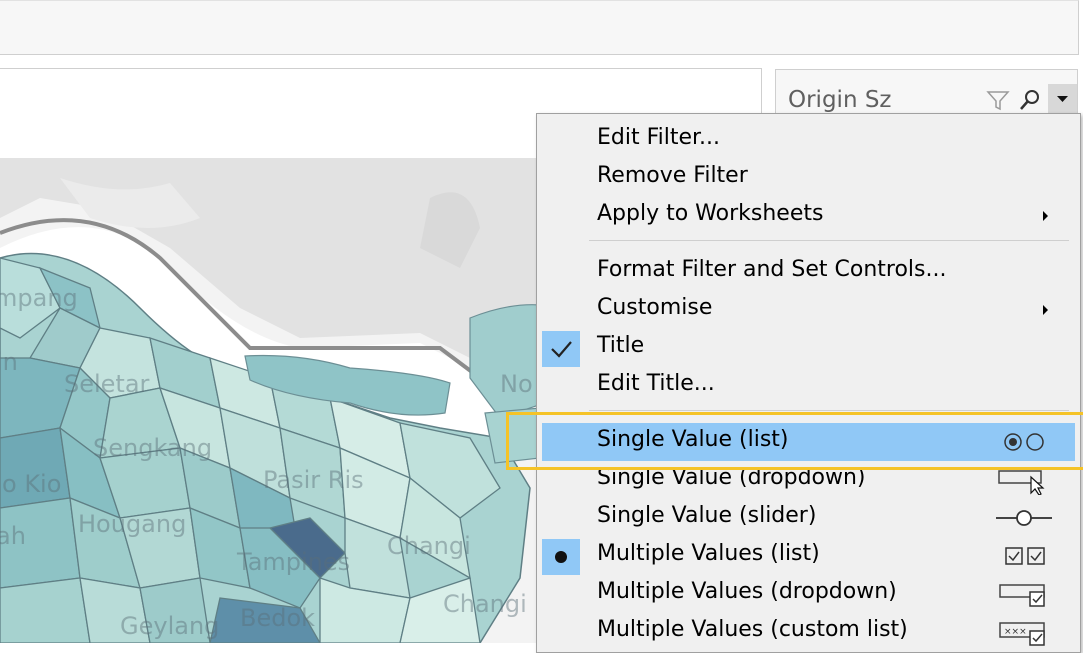 This screenshot has width=1083, height=653. What do you see at coordinates (794, 441) in the screenshot?
I see `callout-highlight-box` at bounding box center [794, 441].